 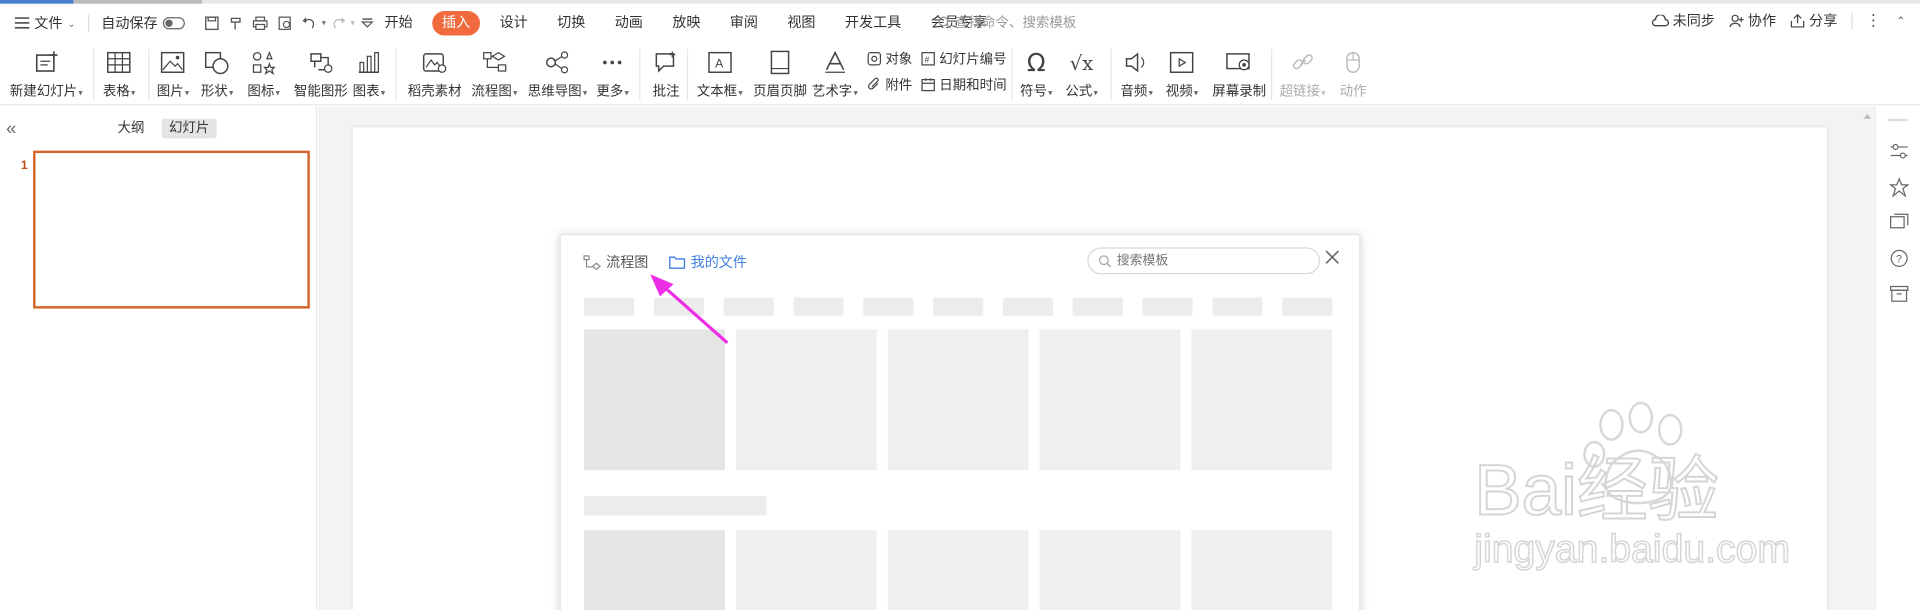 What do you see at coordinates (1867, 358) in the screenshot?
I see `vertical-scrollbar` at bounding box center [1867, 358].